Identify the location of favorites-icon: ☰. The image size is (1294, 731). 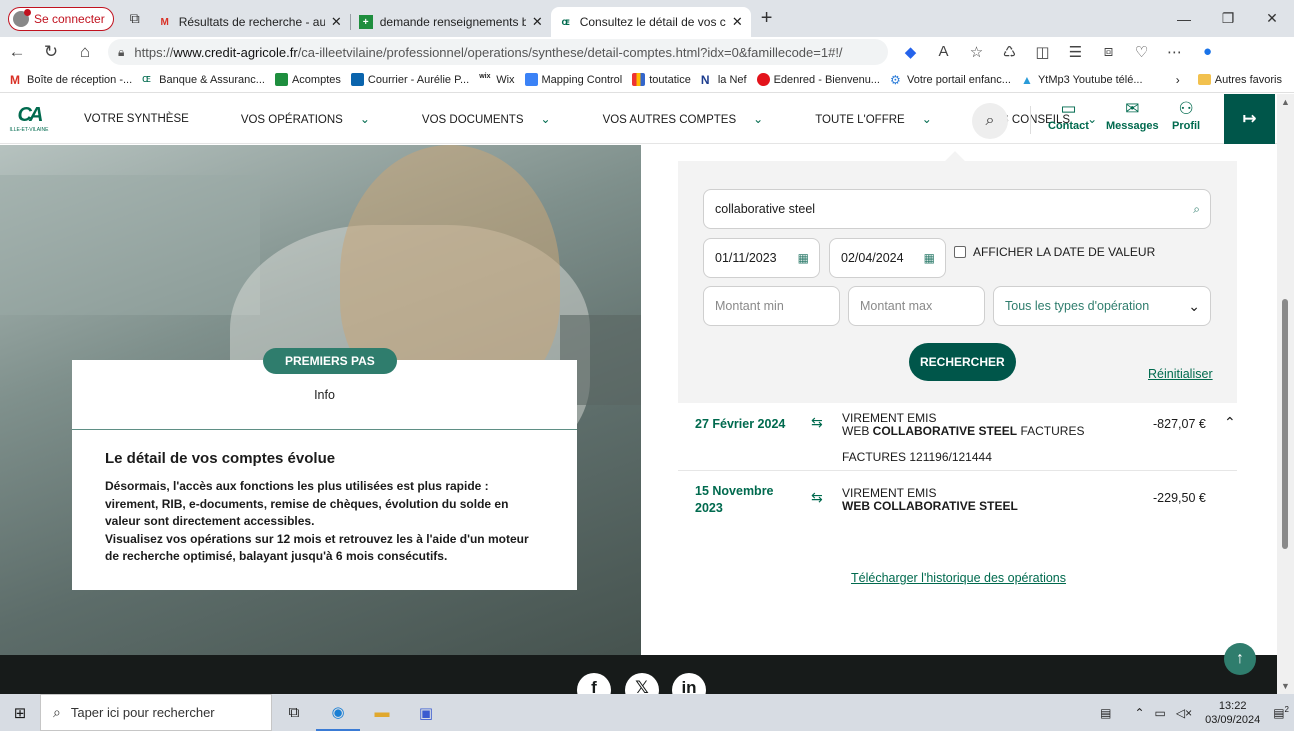
(1075, 52).